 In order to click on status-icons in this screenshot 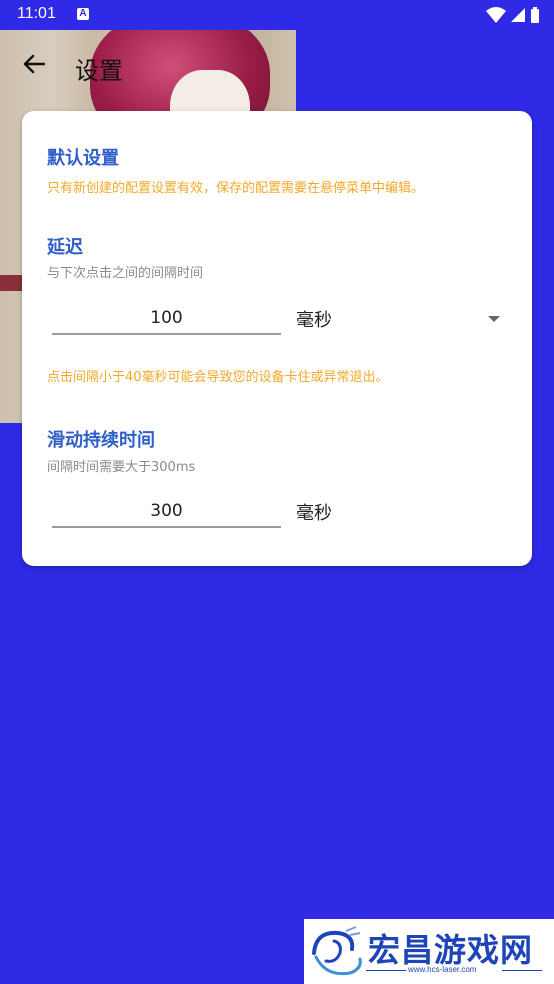, I will do `click(513, 15)`.